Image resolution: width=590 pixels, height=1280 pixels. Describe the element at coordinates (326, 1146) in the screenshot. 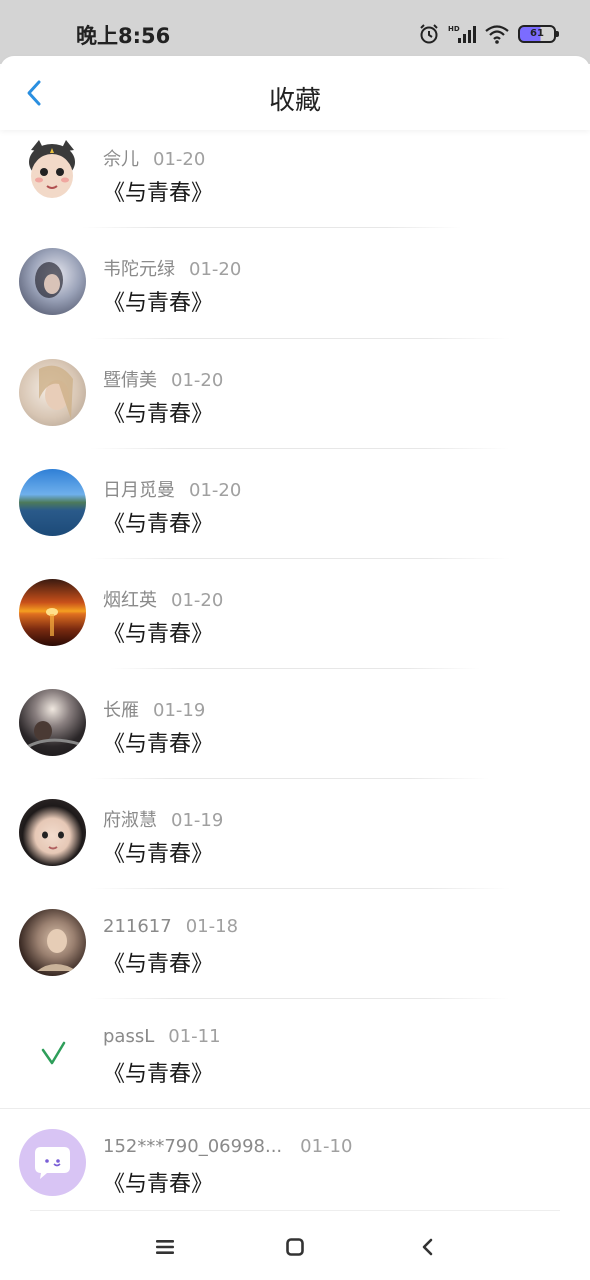

I see `item-date: 01-10` at that location.